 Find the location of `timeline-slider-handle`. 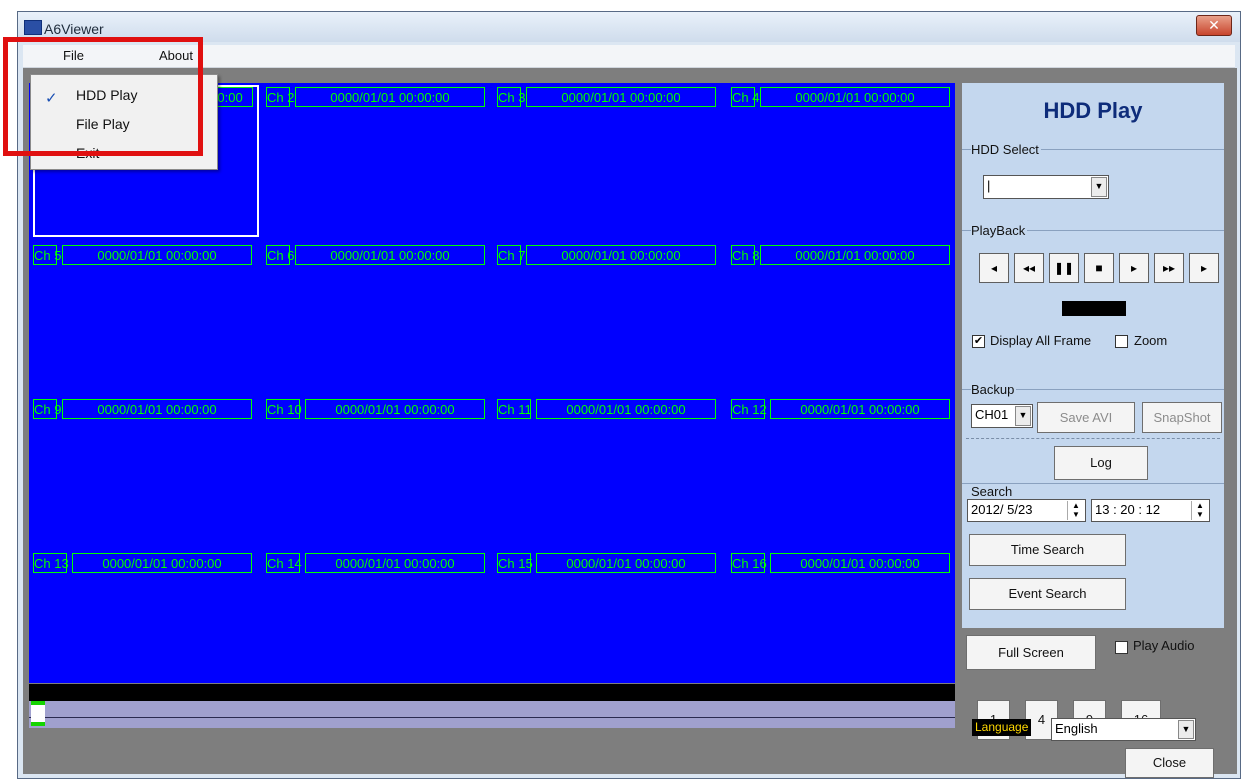

timeline-slider-handle is located at coordinates (38, 713).